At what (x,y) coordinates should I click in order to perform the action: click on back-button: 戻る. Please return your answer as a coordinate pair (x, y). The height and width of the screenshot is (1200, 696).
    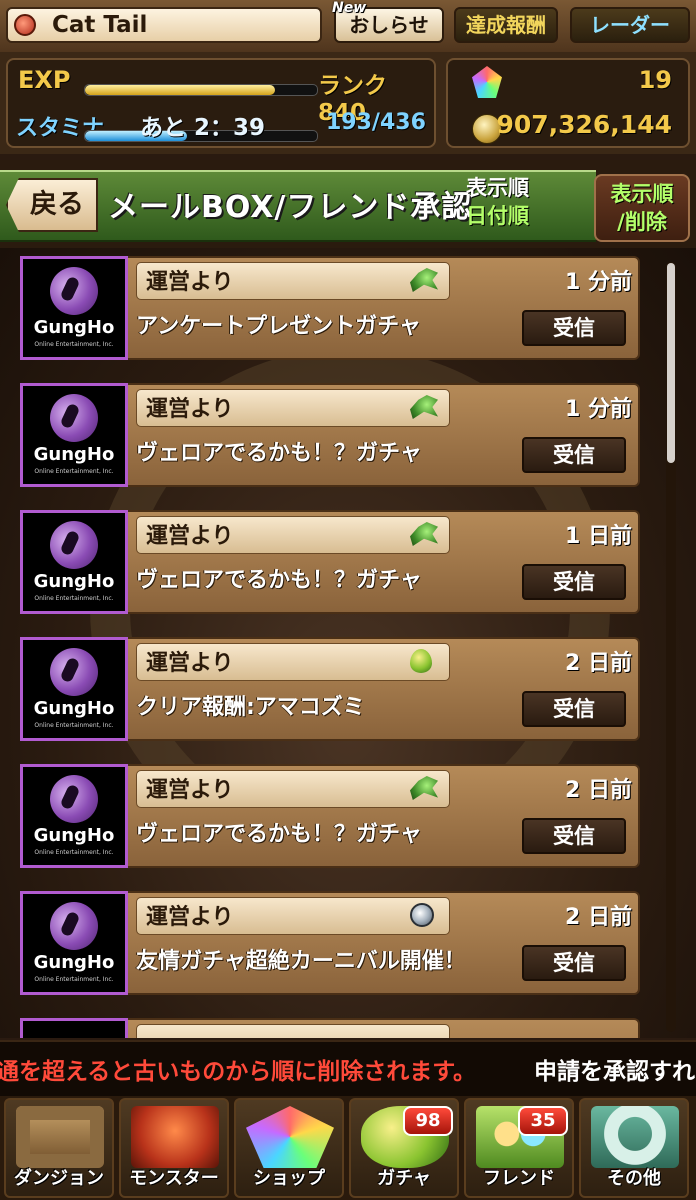
    Looking at the image, I should click on (52, 205).